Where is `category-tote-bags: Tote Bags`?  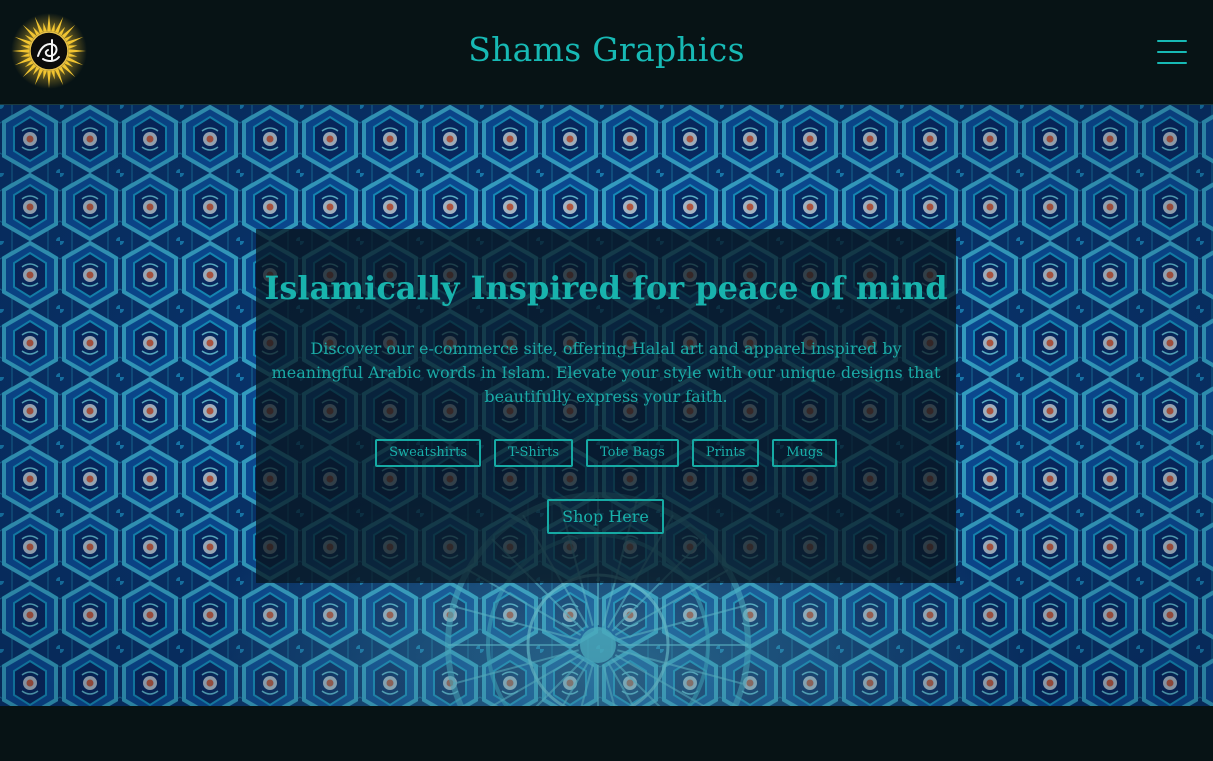 category-tote-bags: Tote Bags is located at coordinates (632, 453).